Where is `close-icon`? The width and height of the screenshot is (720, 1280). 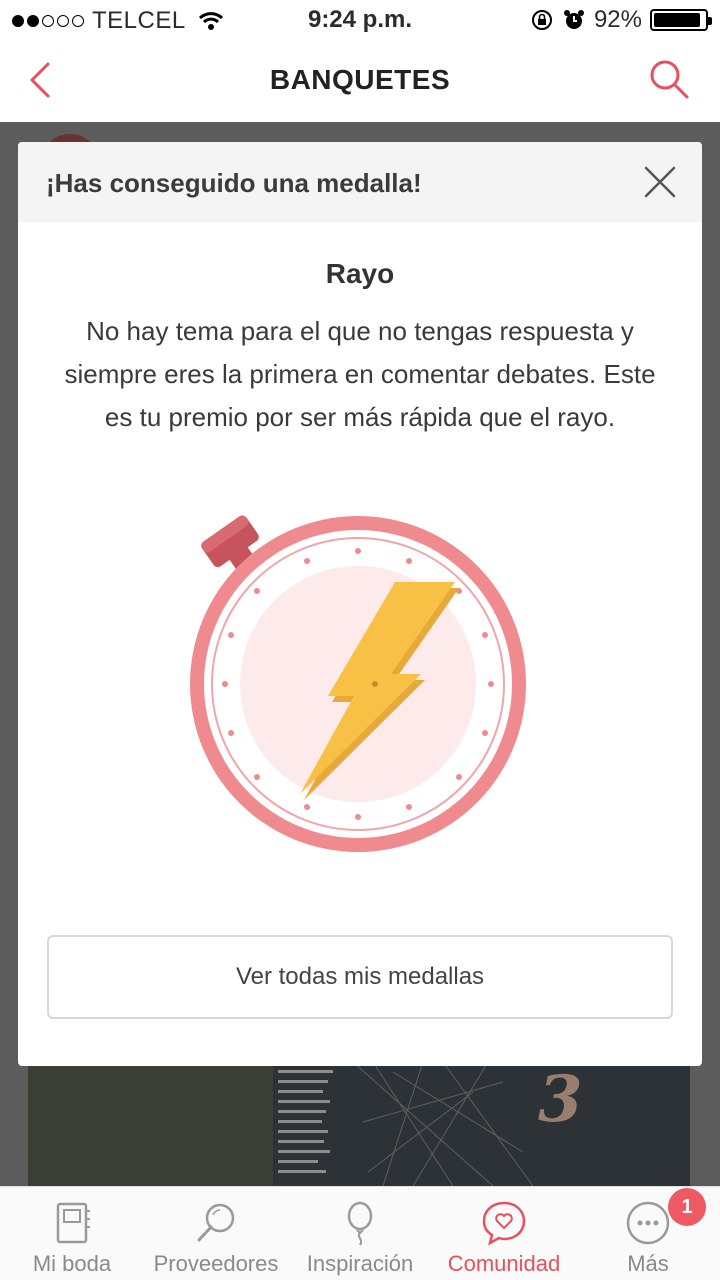
close-icon is located at coordinates (660, 182).